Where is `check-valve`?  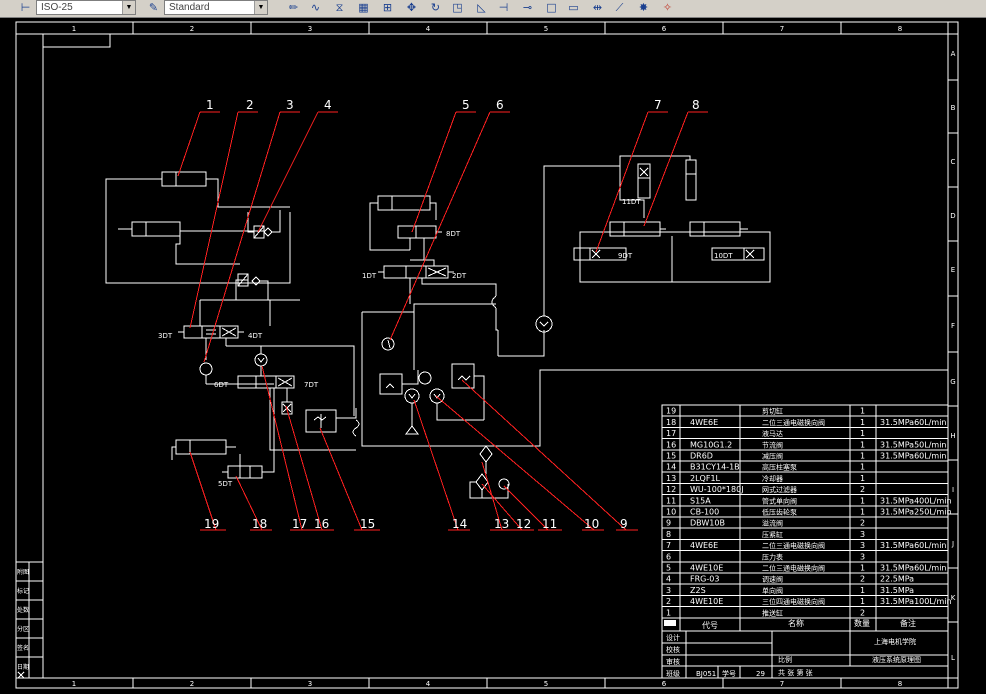 check-valve is located at coordinates (206, 369).